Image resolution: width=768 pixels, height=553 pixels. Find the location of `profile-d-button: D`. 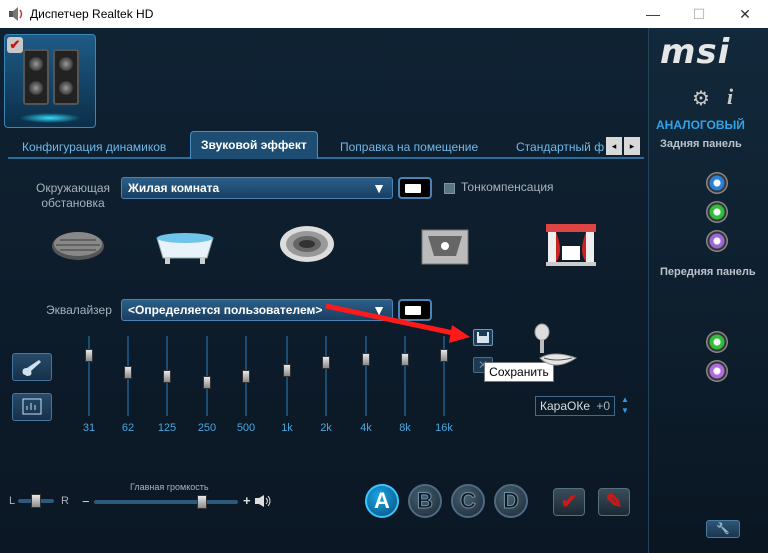

profile-d-button: D is located at coordinates (511, 501).